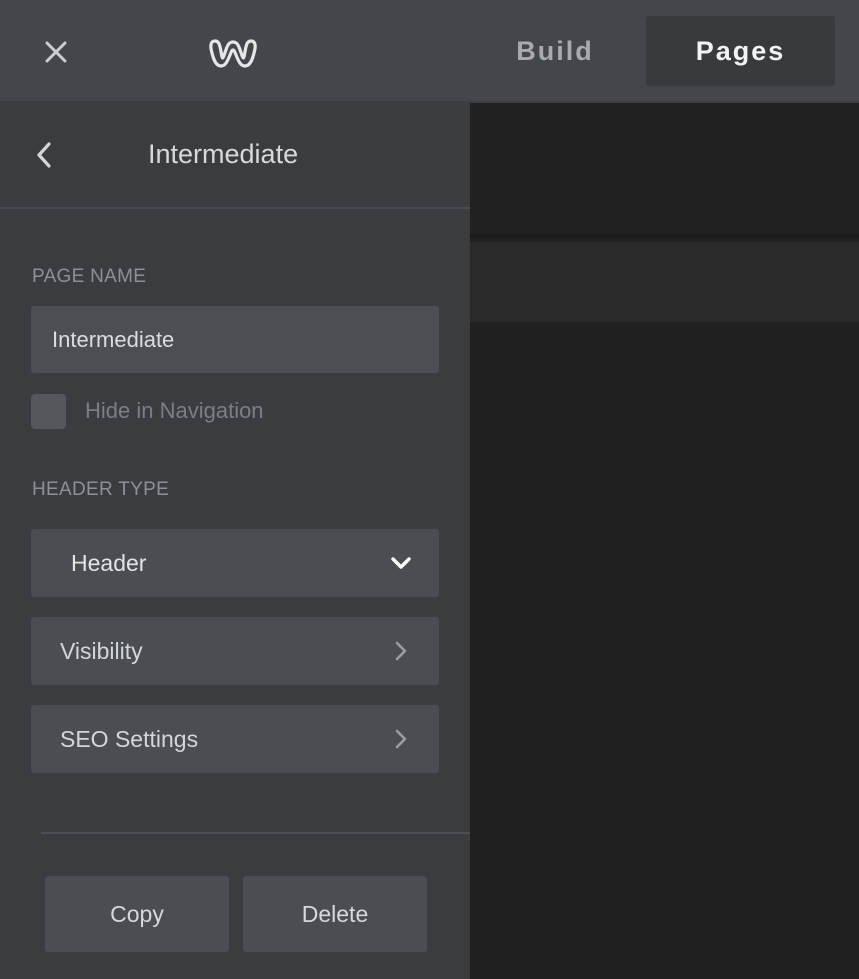 The height and width of the screenshot is (979, 859). What do you see at coordinates (101, 489) in the screenshot?
I see `header-type-label: HEADER TYPE` at bounding box center [101, 489].